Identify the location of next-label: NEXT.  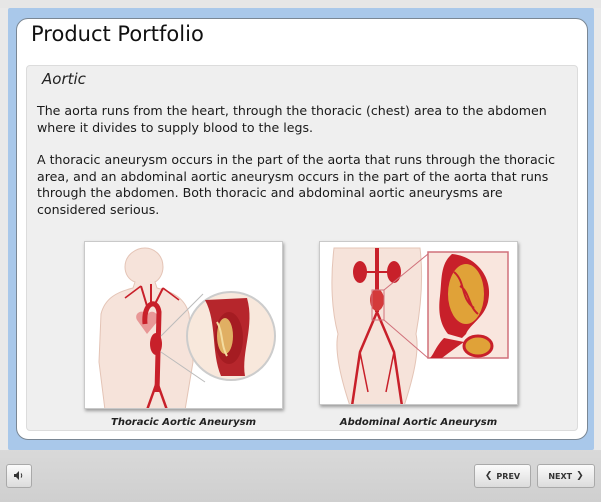
(560, 476).